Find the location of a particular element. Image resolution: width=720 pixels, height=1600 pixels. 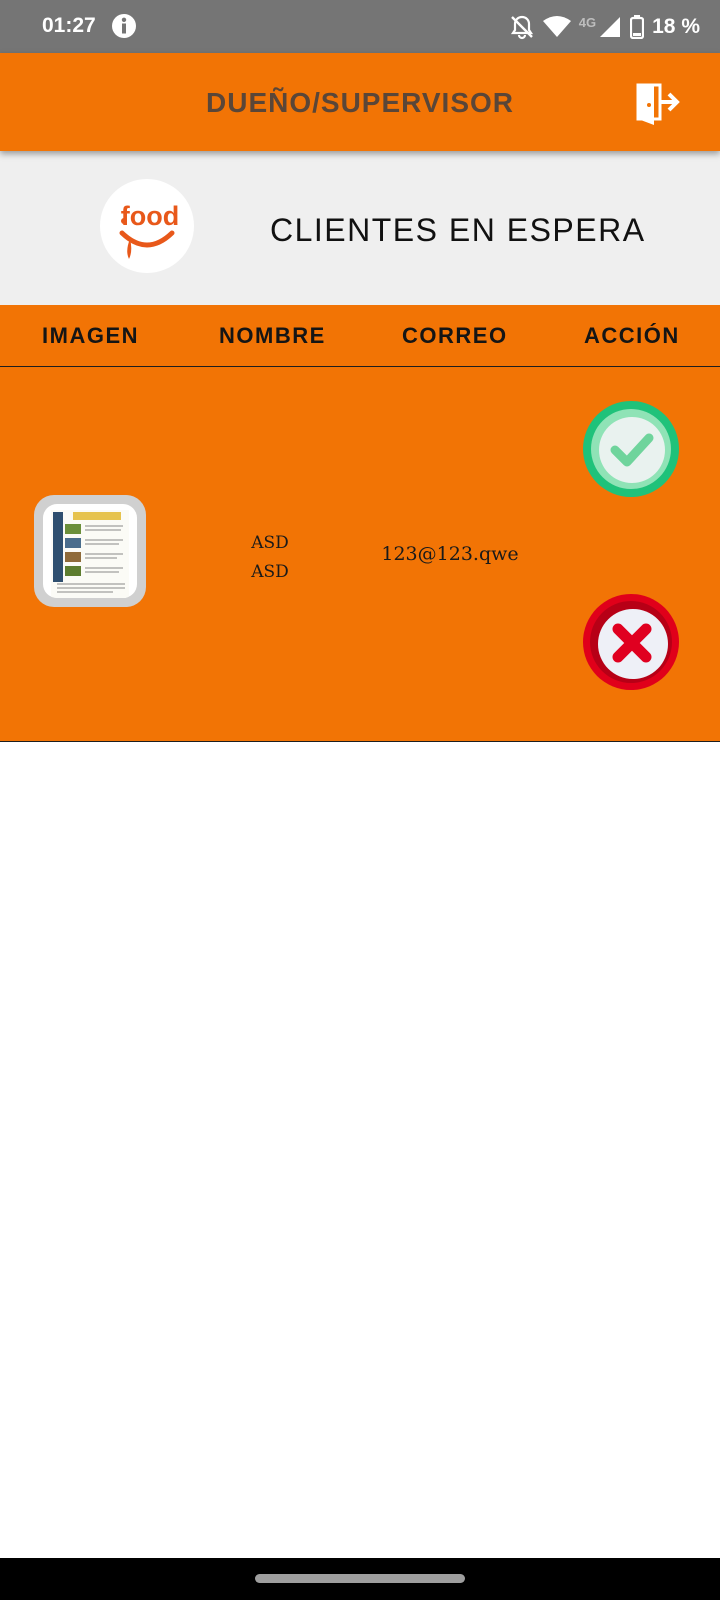

column-header-nombre: NOMBRE is located at coordinates (272, 335).